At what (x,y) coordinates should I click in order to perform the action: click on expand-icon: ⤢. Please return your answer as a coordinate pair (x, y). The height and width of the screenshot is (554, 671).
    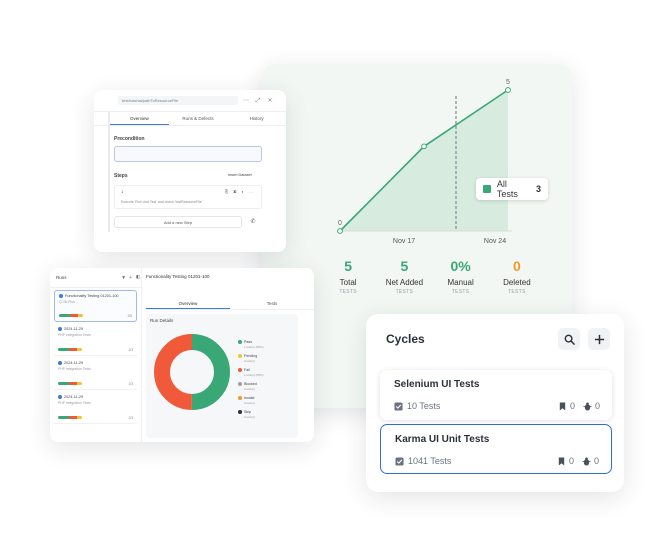
    Looking at the image, I should click on (258, 101).